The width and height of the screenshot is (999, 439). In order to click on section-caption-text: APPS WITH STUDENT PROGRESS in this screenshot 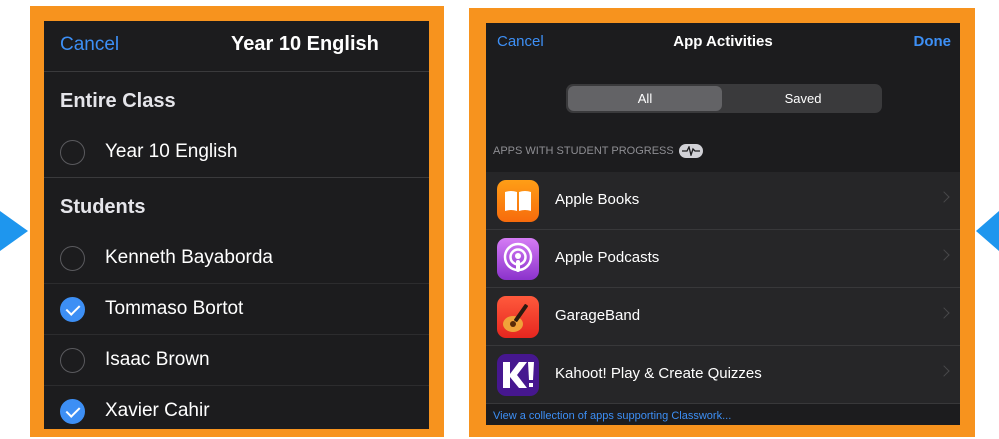, I will do `click(583, 151)`.